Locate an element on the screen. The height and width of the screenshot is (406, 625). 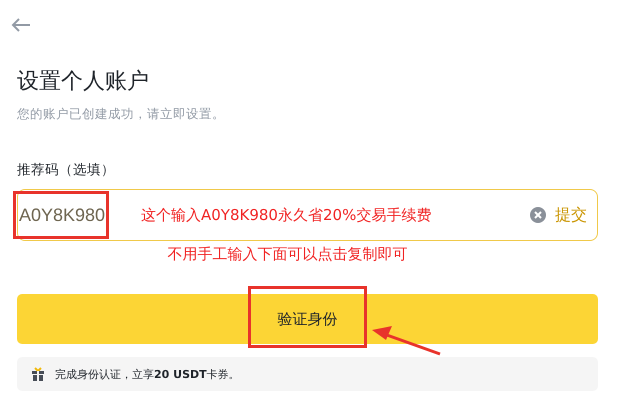
arrow-icon is located at coordinates (407, 341).